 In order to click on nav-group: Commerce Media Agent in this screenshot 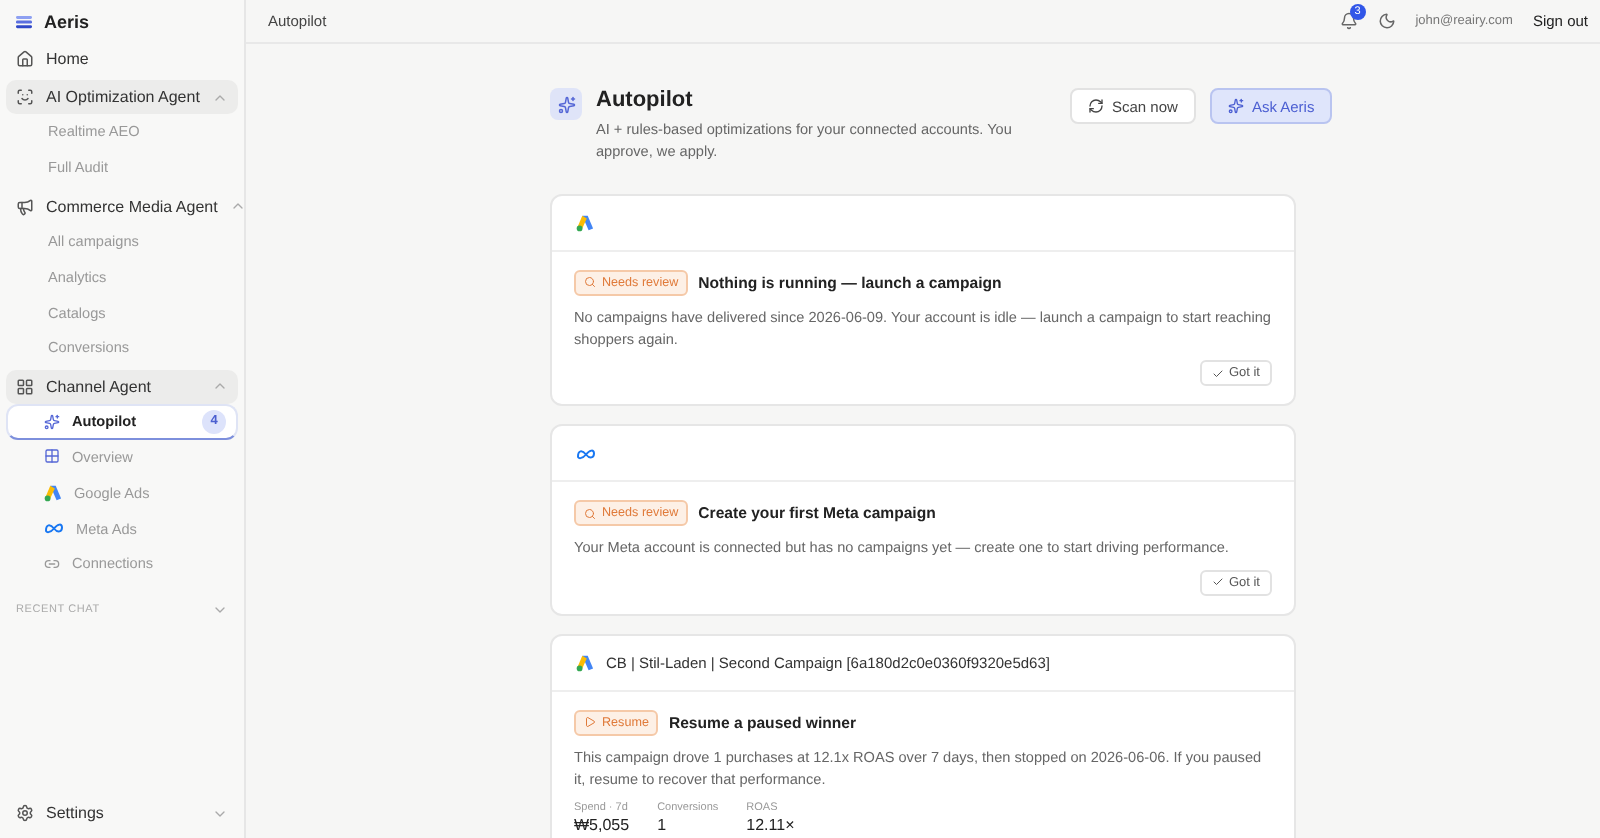, I will do `click(122, 206)`.